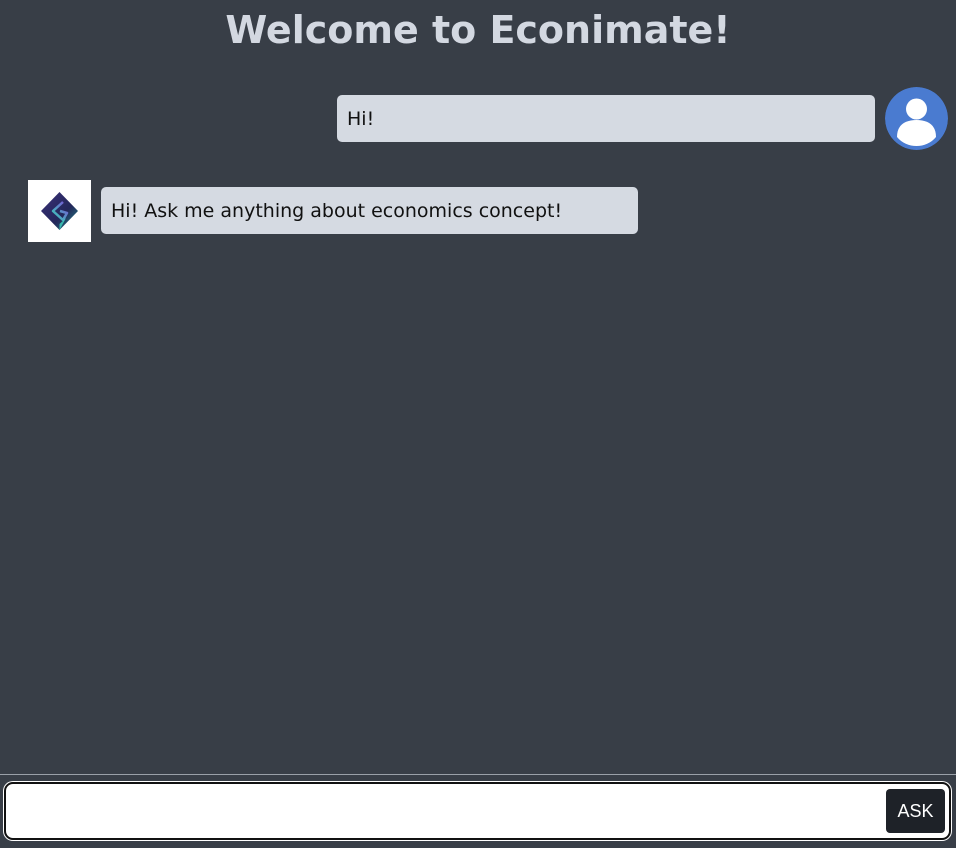 This screenshot has width=956, height=848. Describe the element at coordinates (478, 30) in the screenshot. I see `page-title: Welcome to Econimate!` at that location.